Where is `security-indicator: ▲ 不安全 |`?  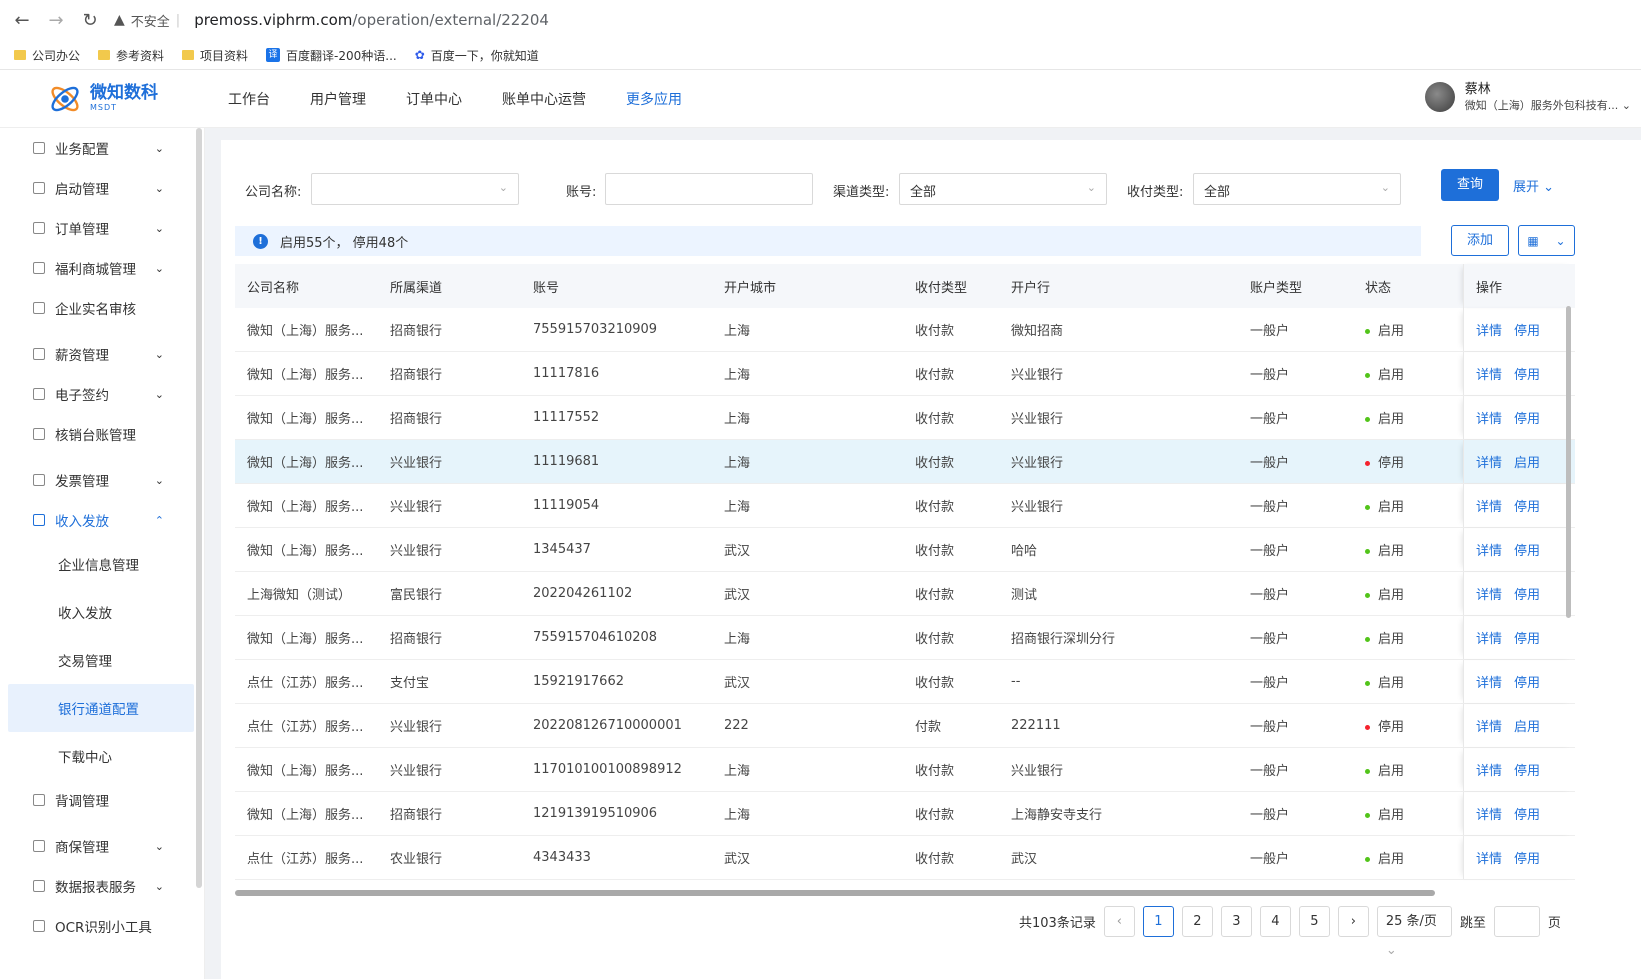
security-indicator: ▲ 不安全 | is located at coordinates (147, 20).